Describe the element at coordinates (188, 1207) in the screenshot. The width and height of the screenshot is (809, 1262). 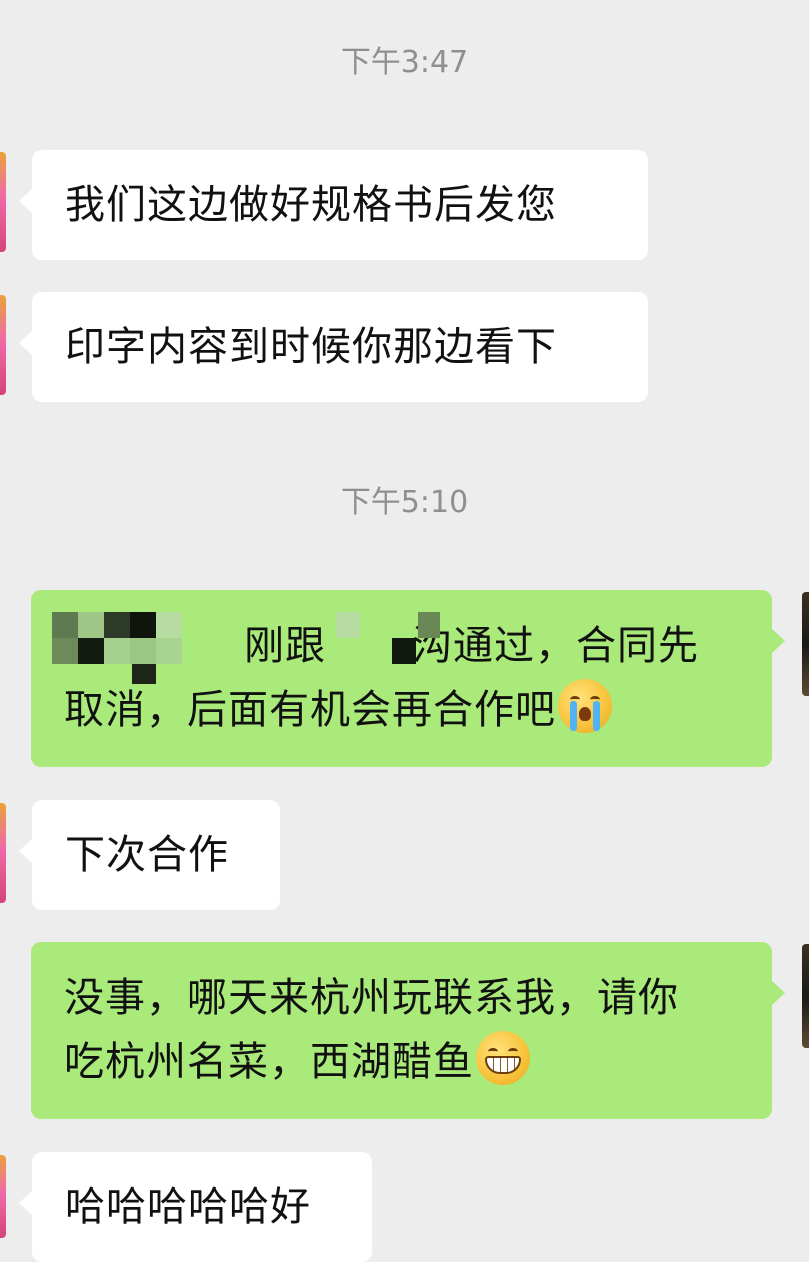
I see `message-text: 哈哈哈哈哈好` at that location.